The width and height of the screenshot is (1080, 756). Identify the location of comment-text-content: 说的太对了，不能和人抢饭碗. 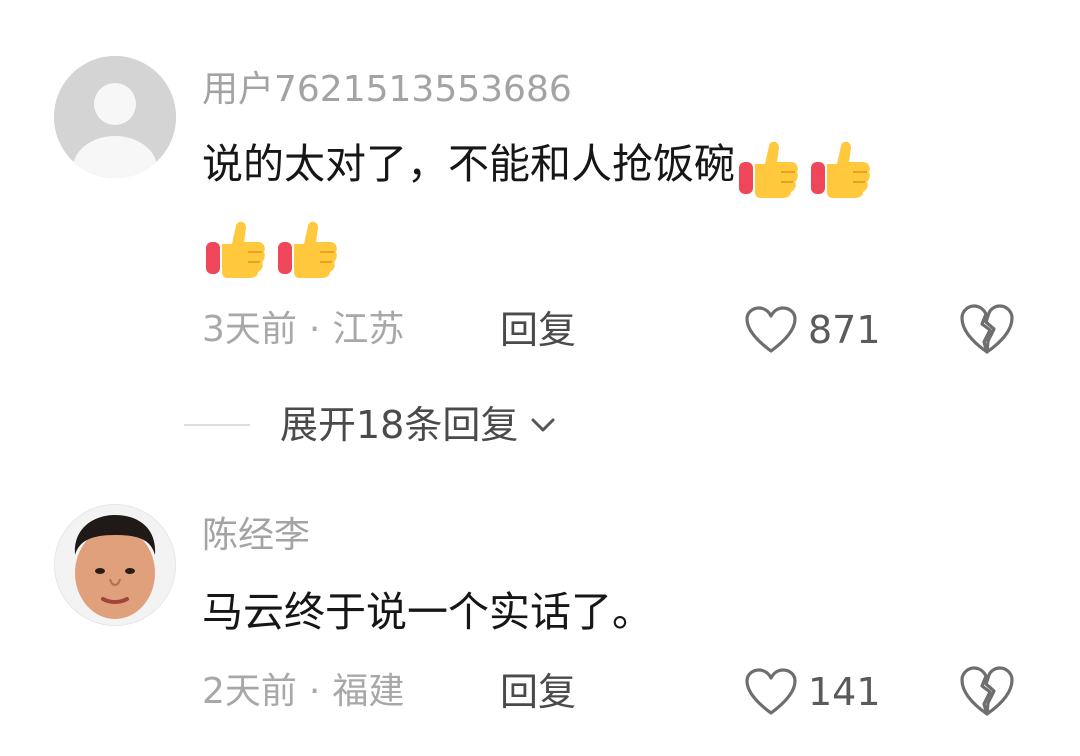
(468, 164).